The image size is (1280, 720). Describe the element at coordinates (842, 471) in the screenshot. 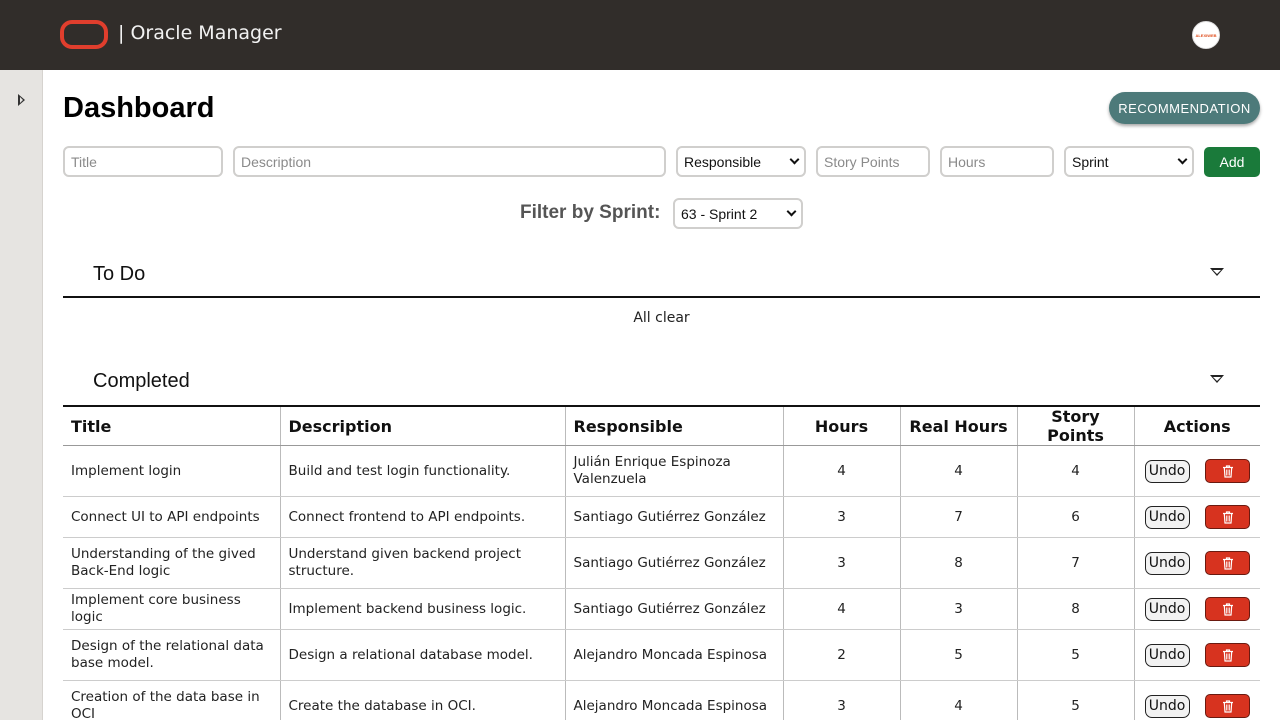

I see `task-hours-cell: 4` at that location.